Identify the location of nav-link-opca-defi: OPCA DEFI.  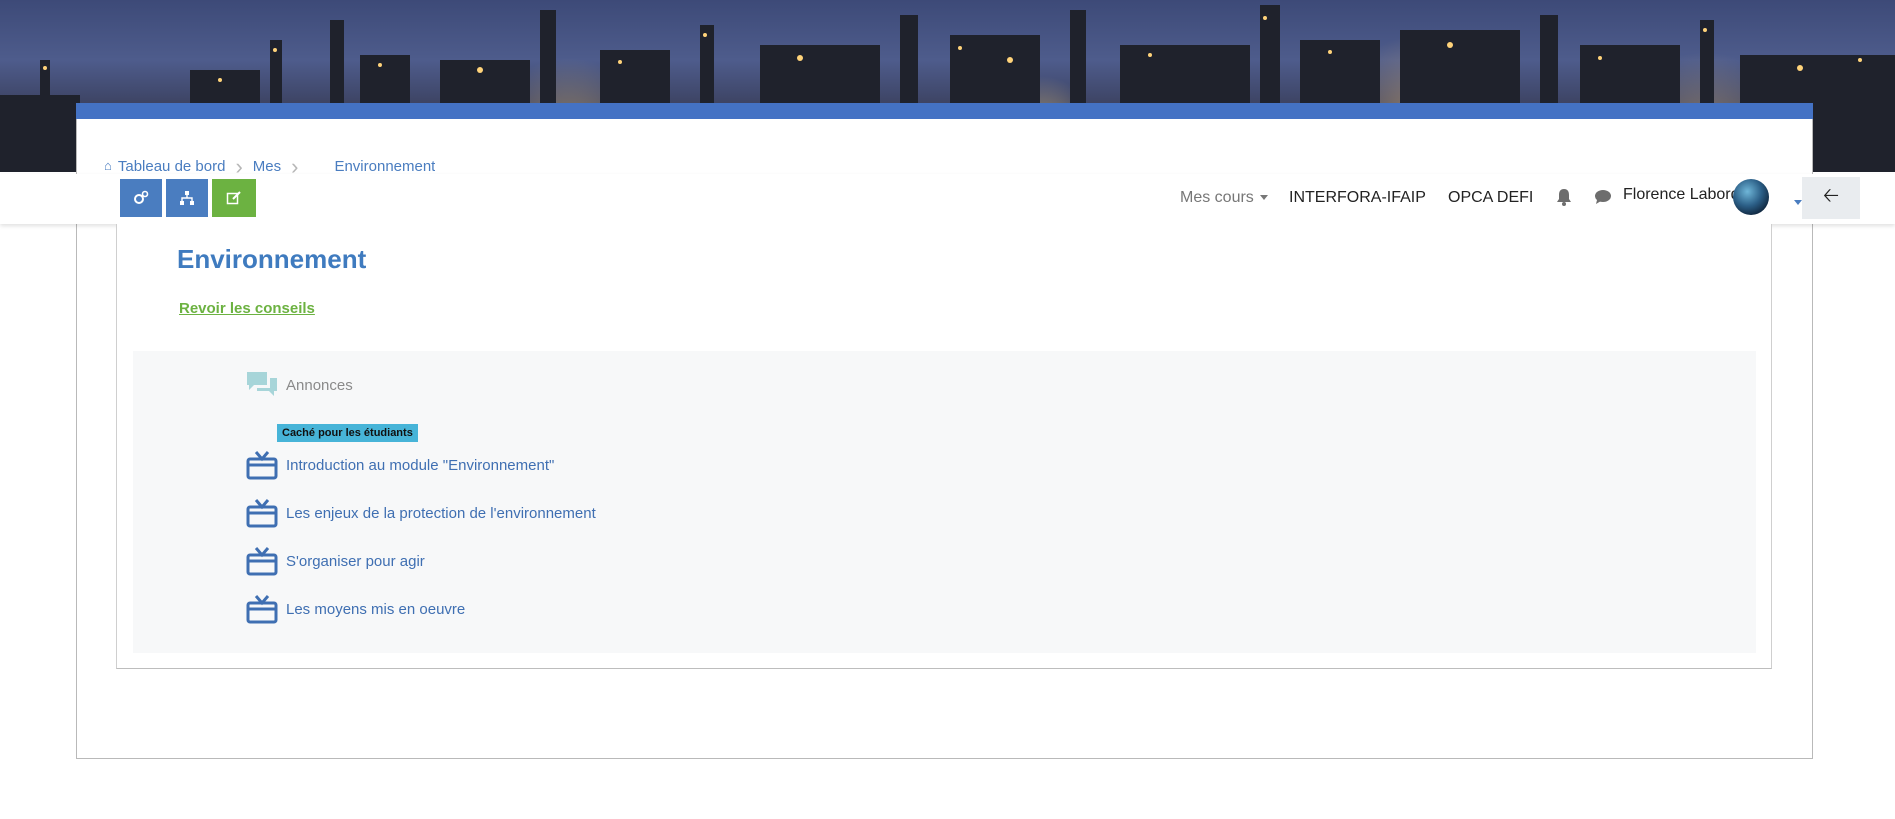
(1490, 198).